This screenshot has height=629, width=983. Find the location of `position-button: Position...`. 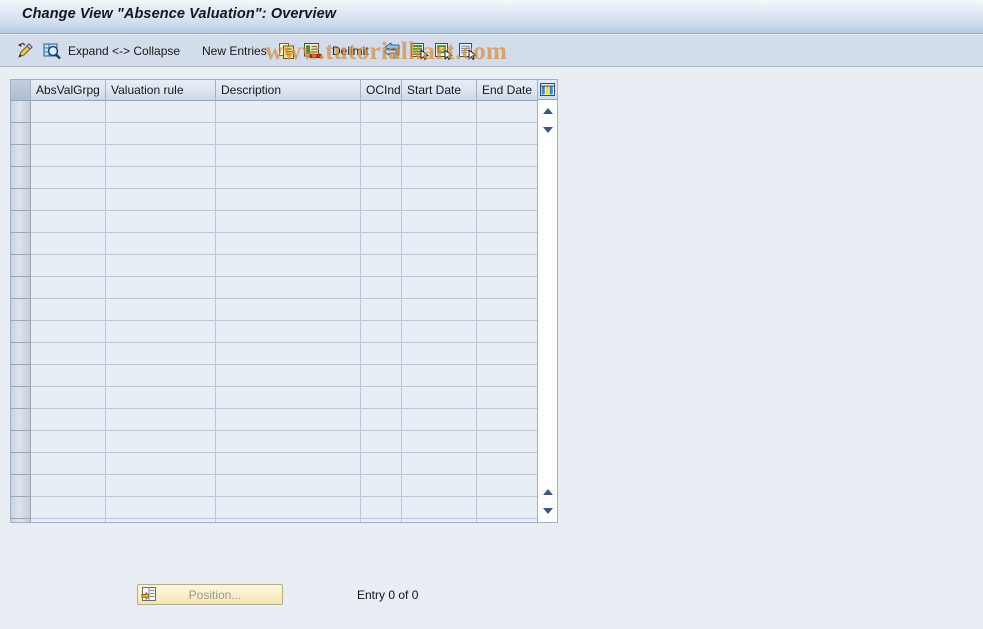

position-button: Position... is located at coordinates (210, 594).